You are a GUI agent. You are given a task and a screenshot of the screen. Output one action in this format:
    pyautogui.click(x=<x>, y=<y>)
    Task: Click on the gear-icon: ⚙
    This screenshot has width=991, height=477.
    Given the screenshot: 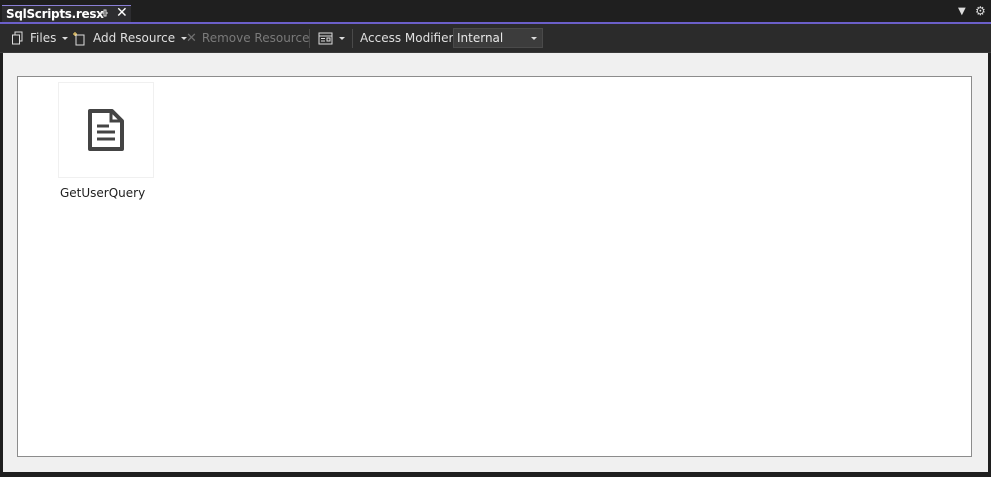 What is the action you would take?
    pyautogui.click(x=980, y=11)
    